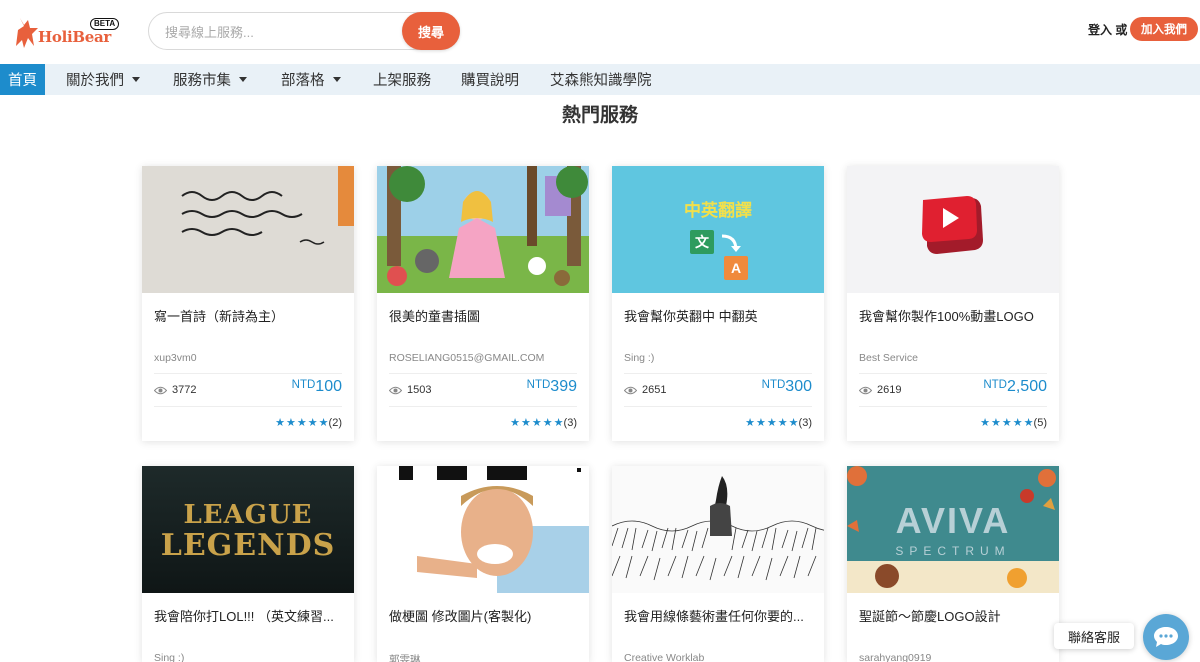  Describe the element at coordinates (953, 529) in the screenshot. I see `card-thumbnail: AVIVA SPECTRUM` at that location.